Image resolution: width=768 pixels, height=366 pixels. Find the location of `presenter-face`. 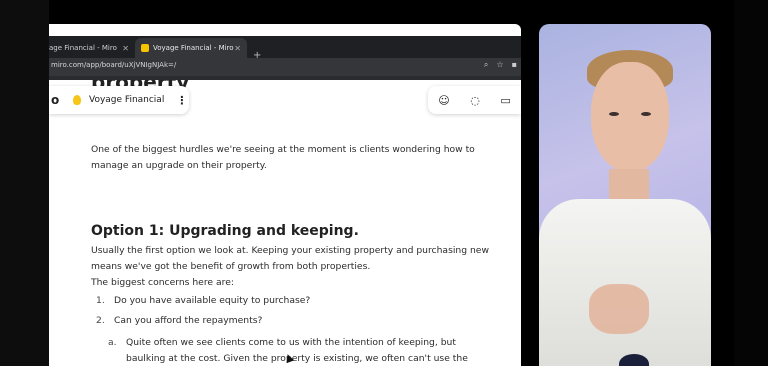

presenter-face is located at coordinates (630, 117).